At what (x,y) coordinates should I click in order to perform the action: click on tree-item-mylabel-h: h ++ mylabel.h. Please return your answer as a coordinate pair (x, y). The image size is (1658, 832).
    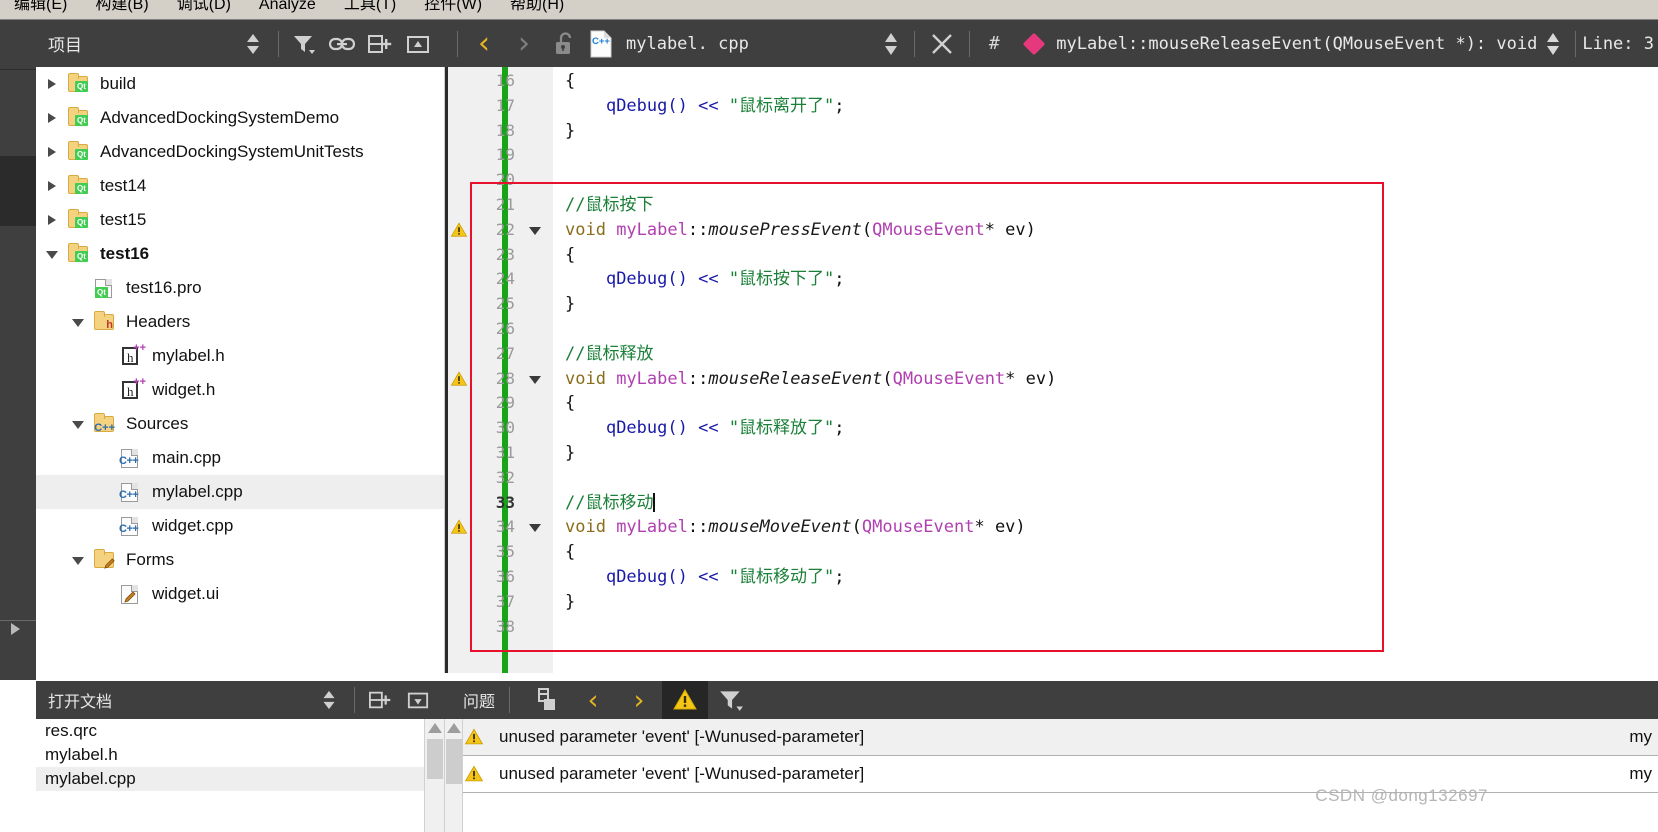
    Looking at the image, I should click on (240, 356).